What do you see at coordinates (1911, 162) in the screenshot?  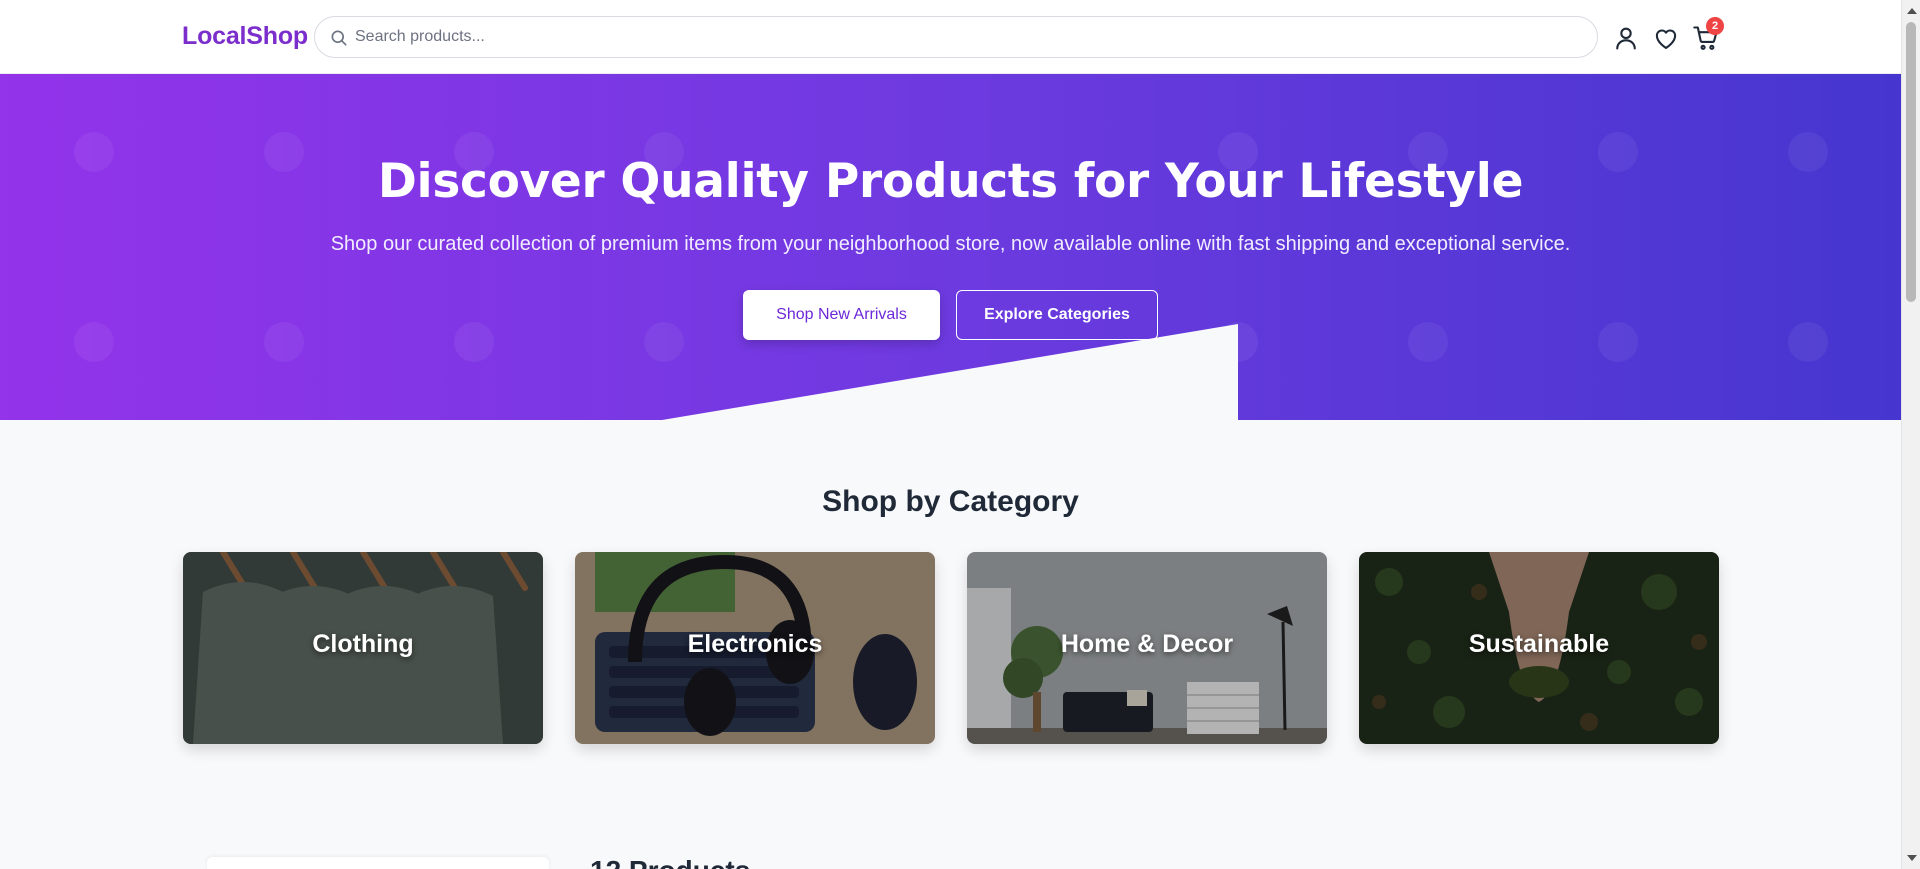 I see `scroll-thumb` at bounding box center [1911, 162].